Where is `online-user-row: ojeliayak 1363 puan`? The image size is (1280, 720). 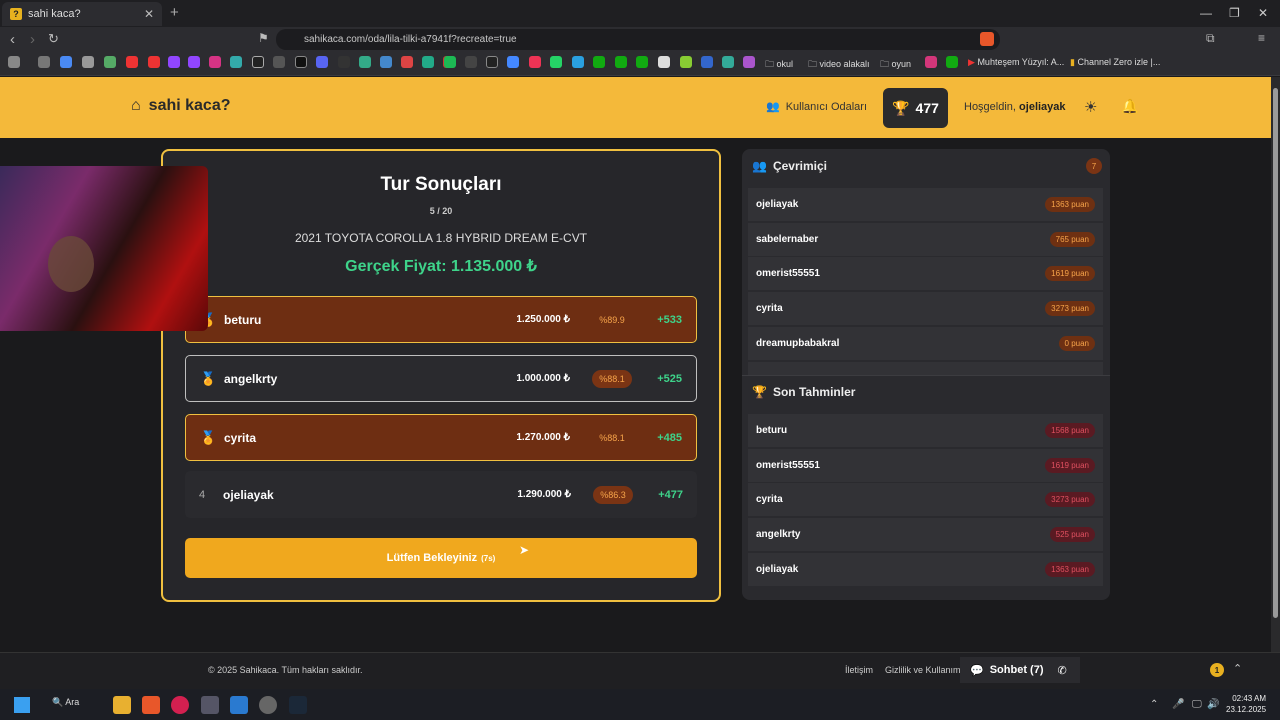
online-user-row: ojeliayak 1363 puan is located at coordinates (925, 204).